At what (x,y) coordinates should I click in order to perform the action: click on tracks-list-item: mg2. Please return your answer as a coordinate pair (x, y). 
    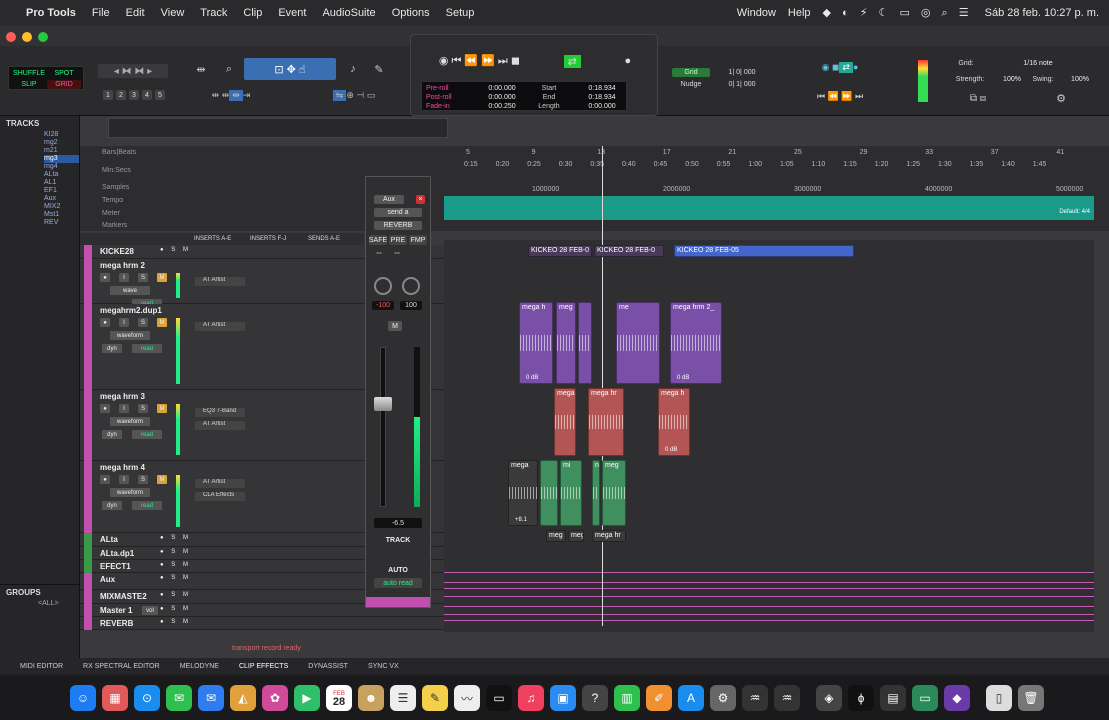
    Looking at the image, I should click on (61, 143).